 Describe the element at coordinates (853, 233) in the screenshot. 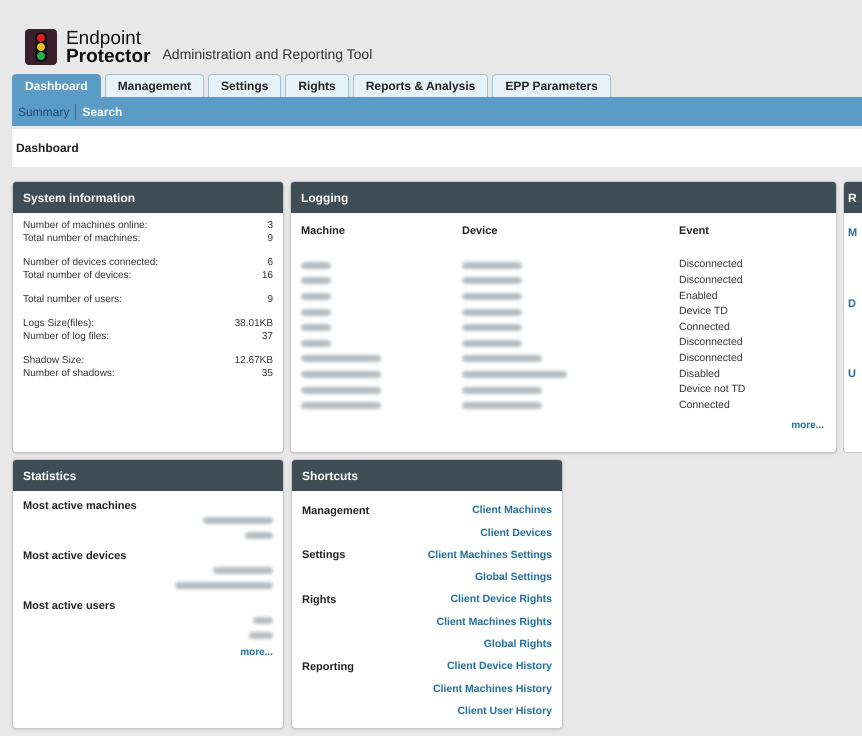

I see `panel-link: M` at that location.